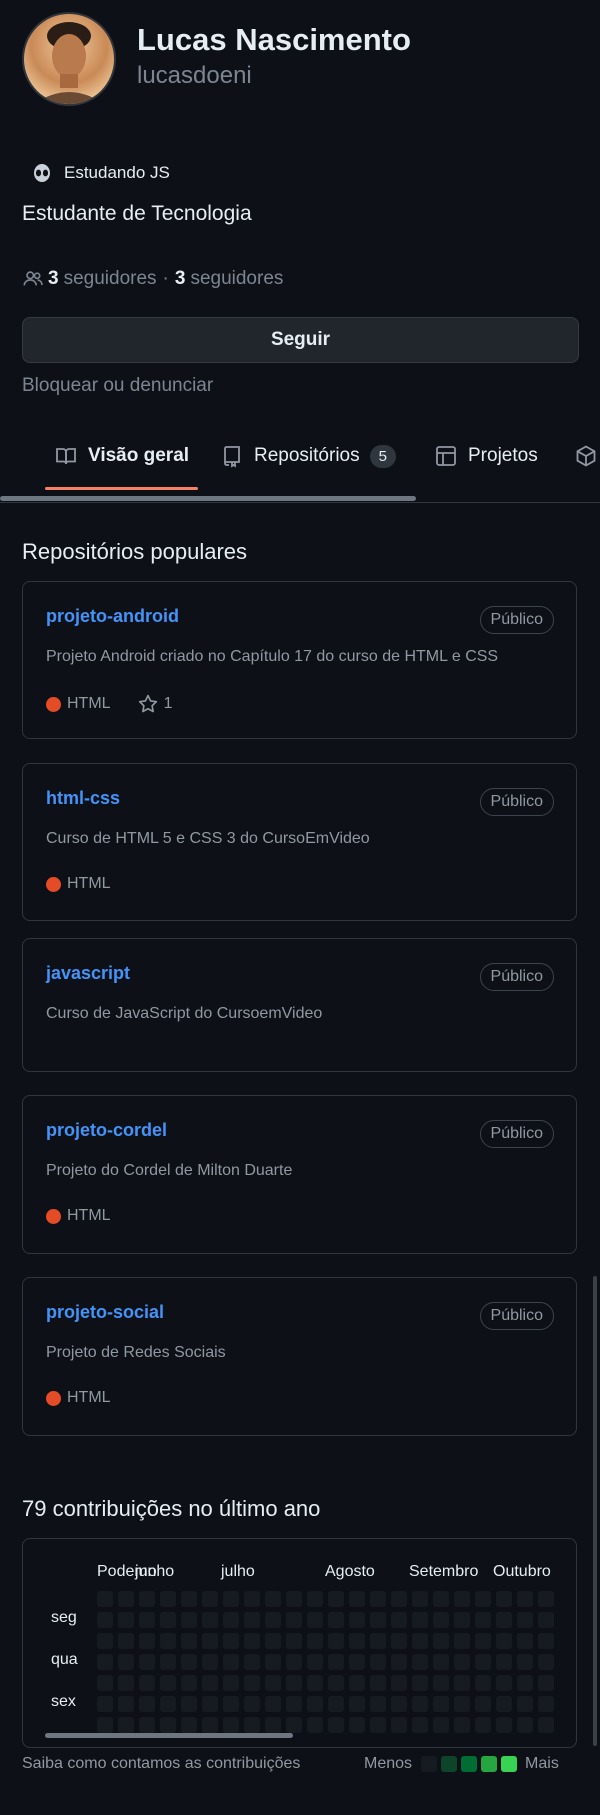  What do you see at coordinates (117, 386) in the screenshot?
I see `block-report-link: Bloquear ou denunciar` at bounding box center [117, 386].